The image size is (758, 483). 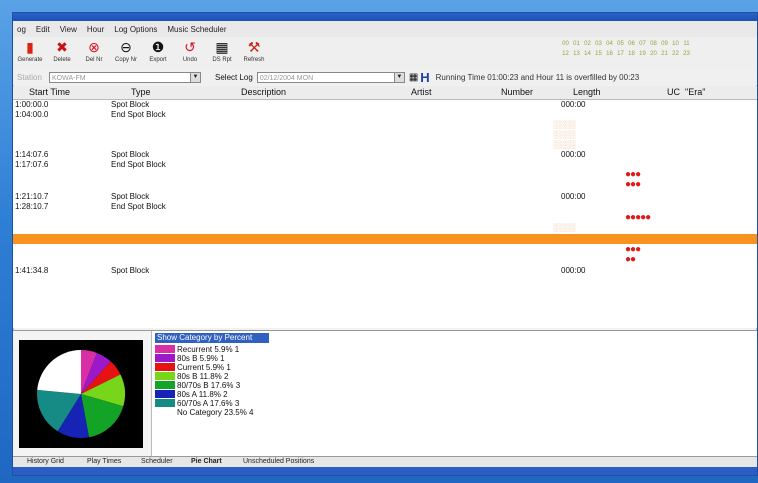 I want to click on hour-cell: 07, so click(x=642, y=44).